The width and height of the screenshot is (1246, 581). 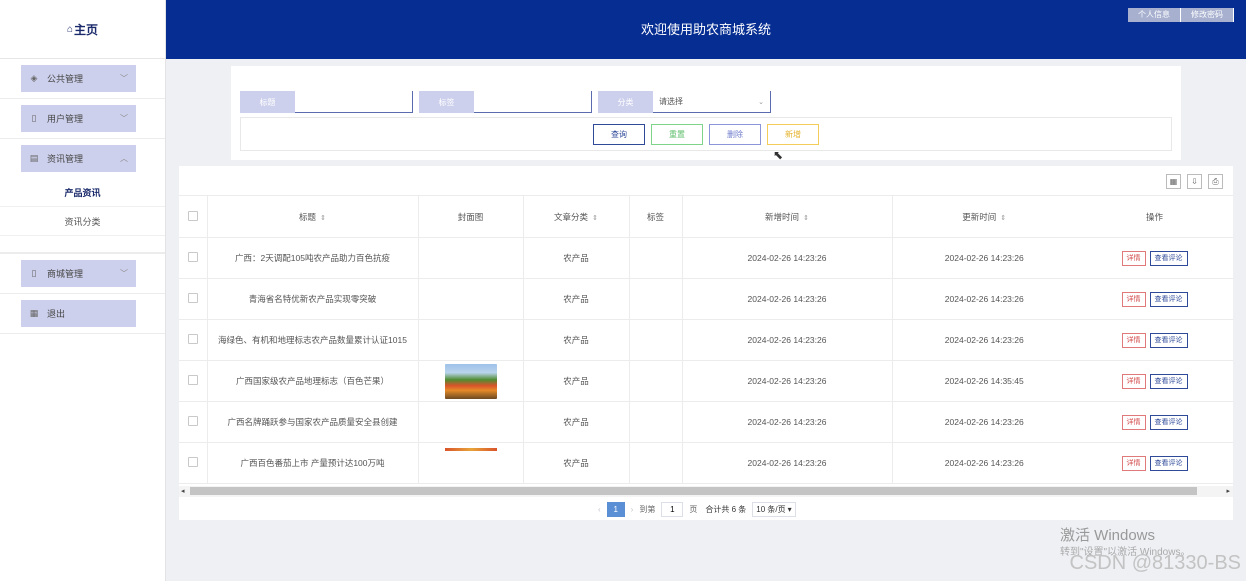 I want to click on sidebar-item-label: 退出, so click(x=56, y=314).